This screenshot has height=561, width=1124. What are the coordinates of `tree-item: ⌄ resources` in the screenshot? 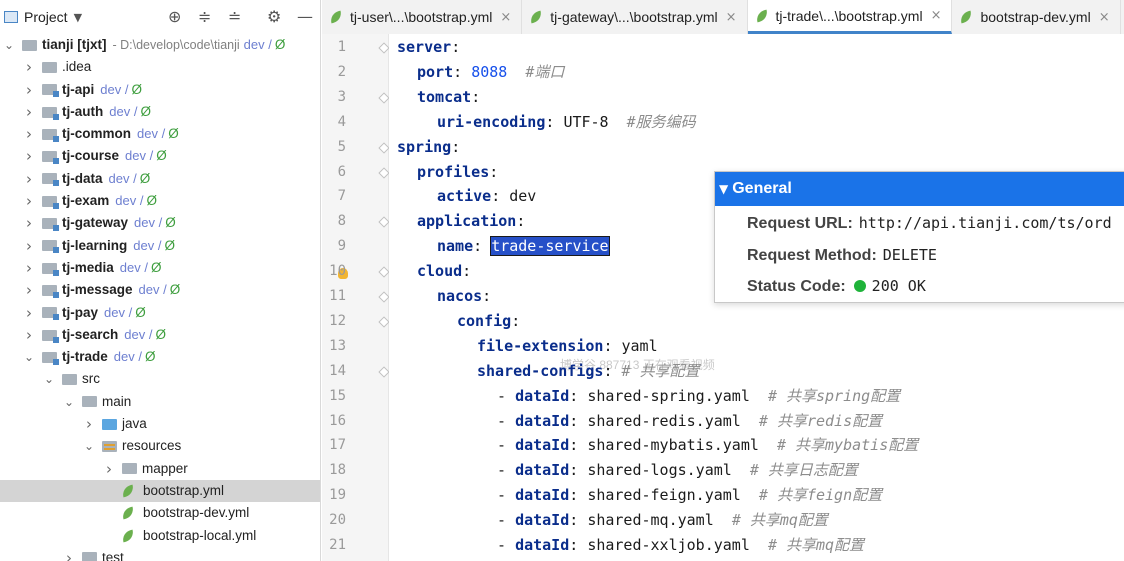 It's located at (160, 446).